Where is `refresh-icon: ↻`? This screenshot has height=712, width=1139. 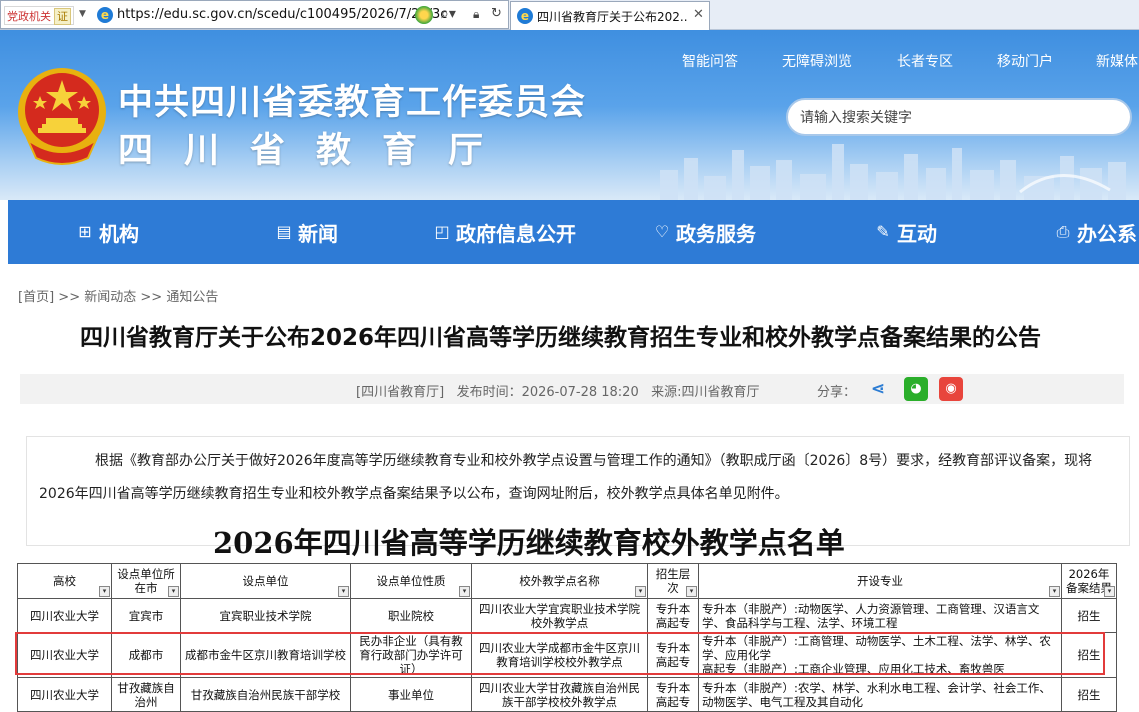 refresh-icon: ↻ is located at coordinates (496, 13).